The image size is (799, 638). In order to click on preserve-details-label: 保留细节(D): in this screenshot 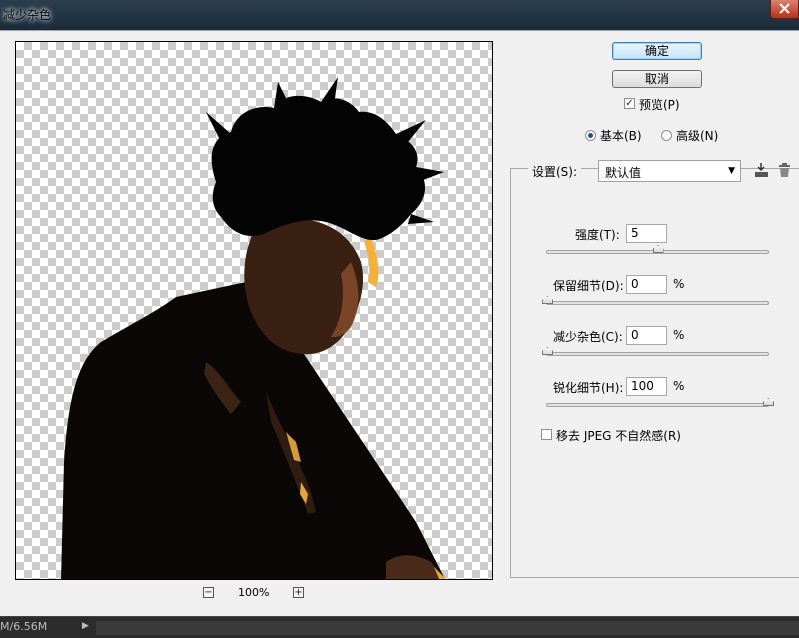, I will do `click(588, 286)`.